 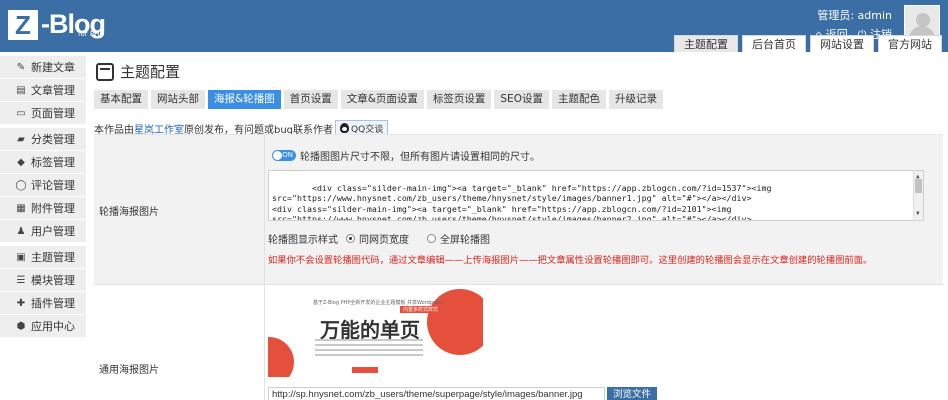 What do you see at coordinates (53, 231) in the screenshot?
I see `sidebar-item-label: 用户管理` at bounding box center [53, 231].